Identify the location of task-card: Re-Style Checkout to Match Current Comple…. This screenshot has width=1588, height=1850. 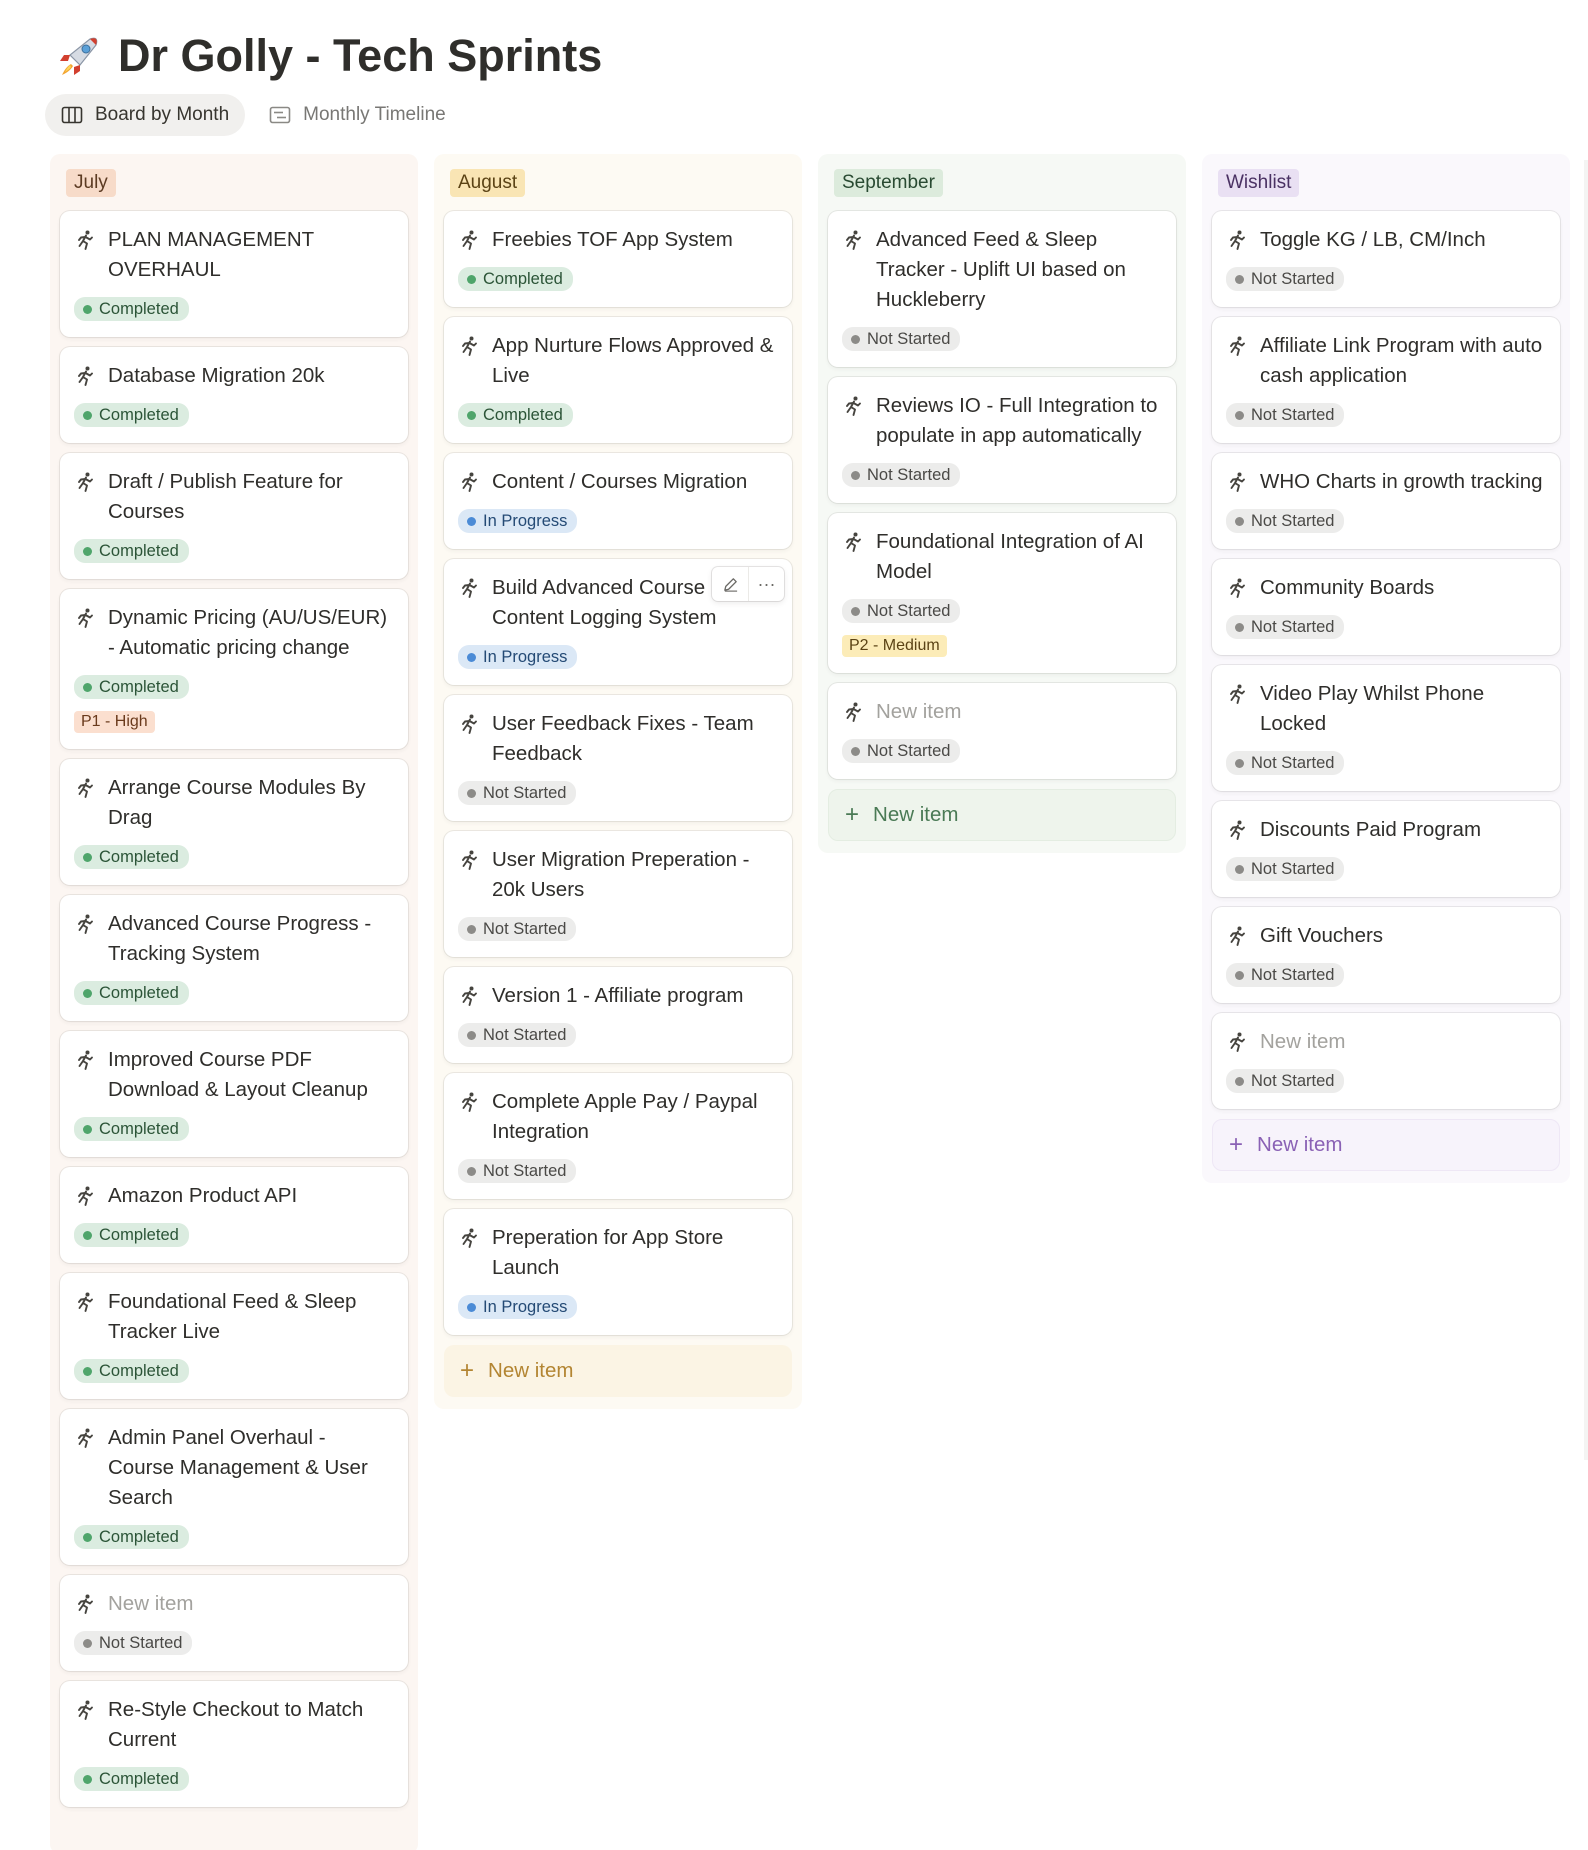
(234, 1744).